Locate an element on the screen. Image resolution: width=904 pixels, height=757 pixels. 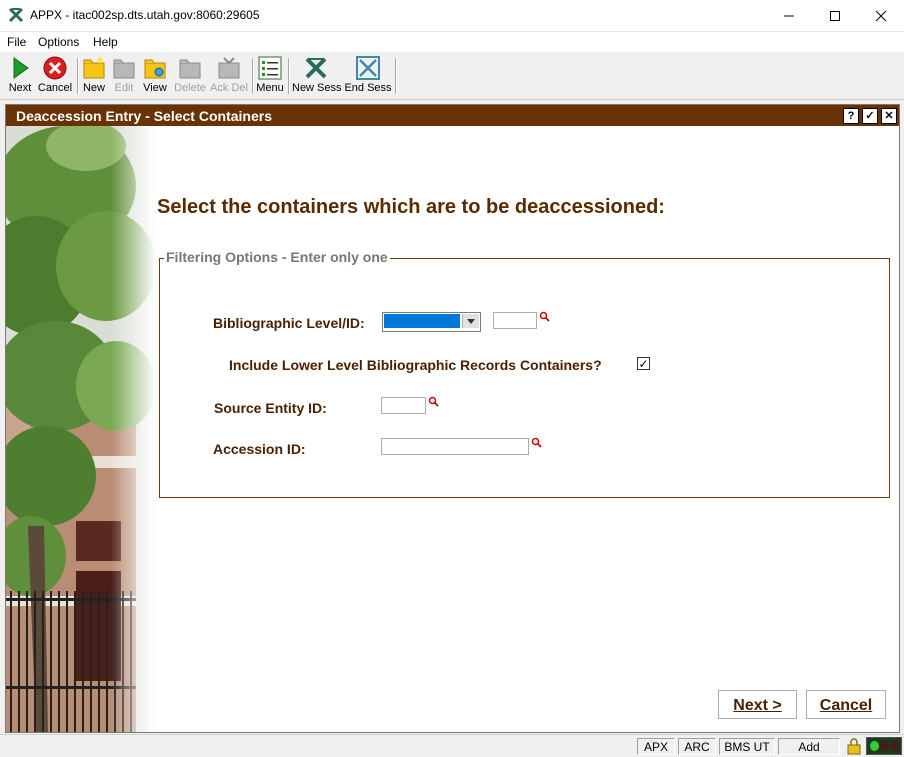
source-entity-input is located at coordinates (403, 405).